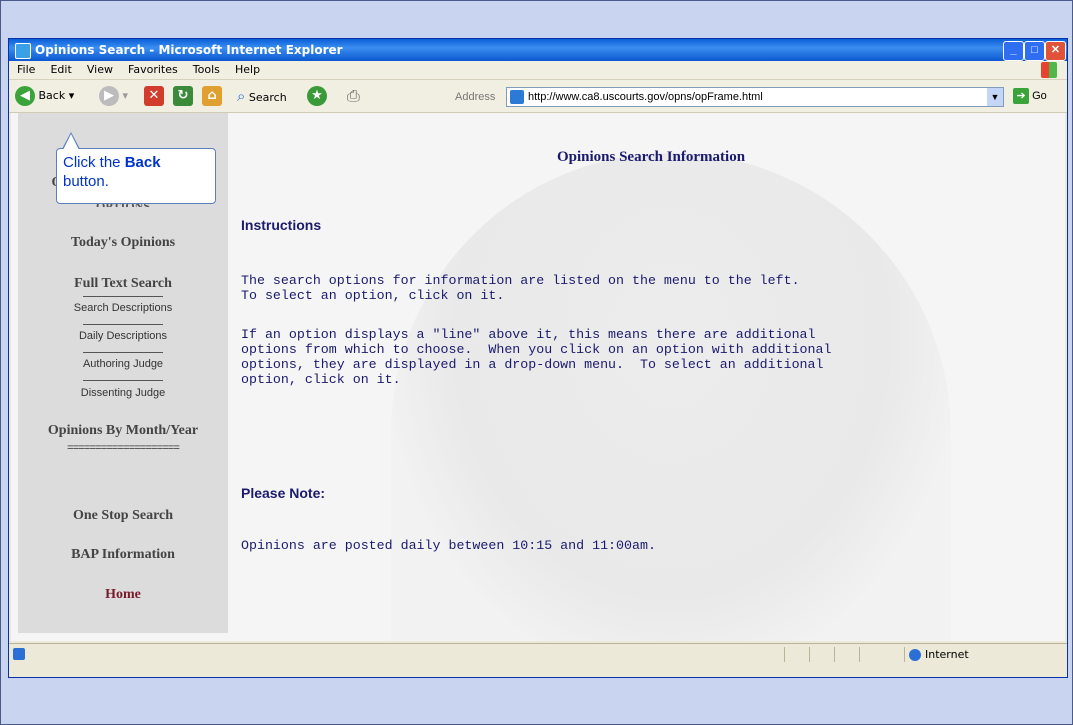  Describe the element at coordinates (19, 654) in the screenshot. I see `page-status-icon` at that location.